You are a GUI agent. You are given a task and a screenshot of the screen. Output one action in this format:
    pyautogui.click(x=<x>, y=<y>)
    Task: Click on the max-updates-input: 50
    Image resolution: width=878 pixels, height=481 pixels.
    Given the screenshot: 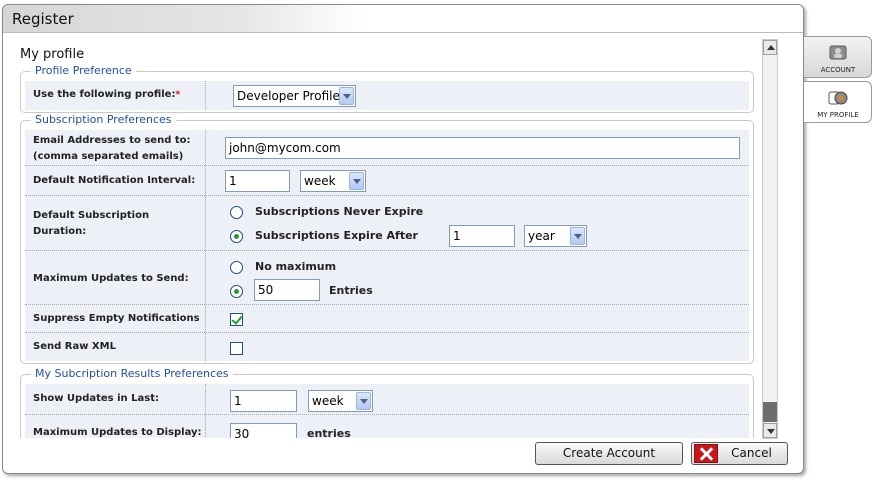 What is the action you would take?
    pyautogui.click(x=287, y=290)
    